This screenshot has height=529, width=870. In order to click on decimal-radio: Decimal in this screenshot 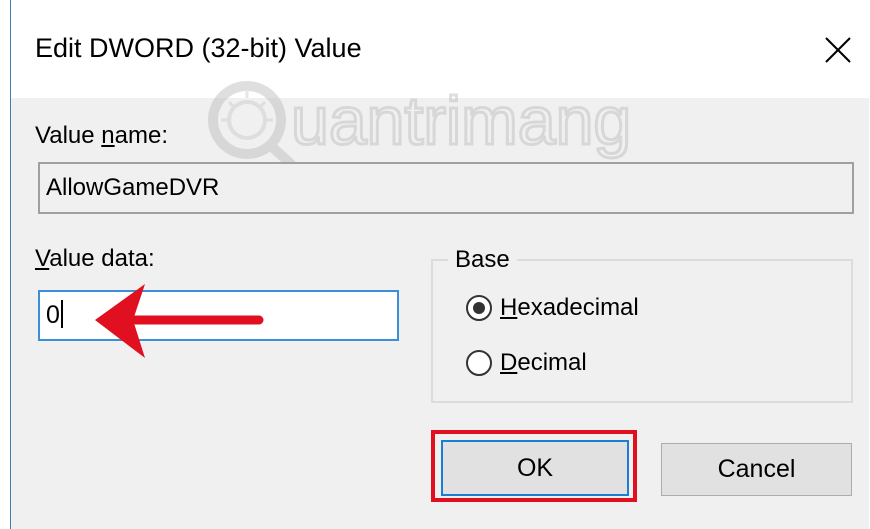, I will do `click(526, 363)`.